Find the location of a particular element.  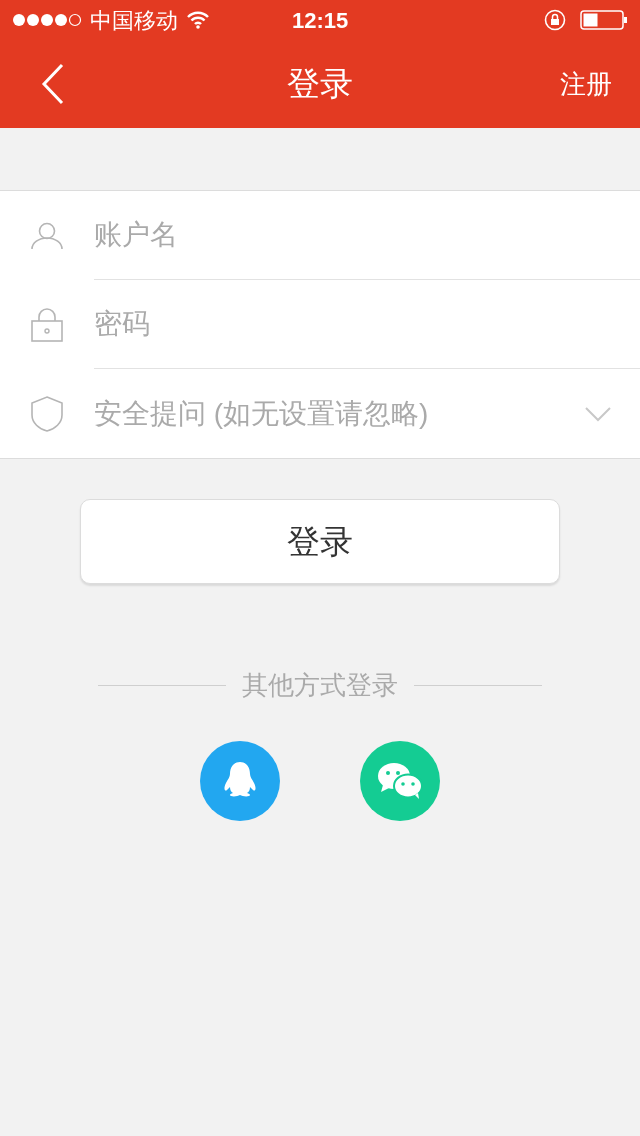

other-login-label: 其他方式登录 is located at coordinates (320, 685).